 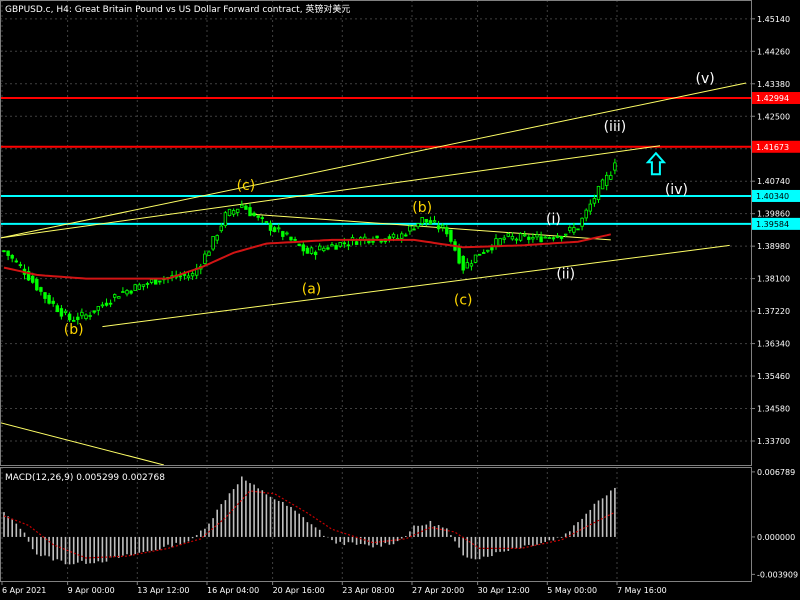 What do you see at coordinates (504, 590) in the screenshot?
I see `x-tick-label: 30 Apr 12:00` at bounding box center [504, 590].